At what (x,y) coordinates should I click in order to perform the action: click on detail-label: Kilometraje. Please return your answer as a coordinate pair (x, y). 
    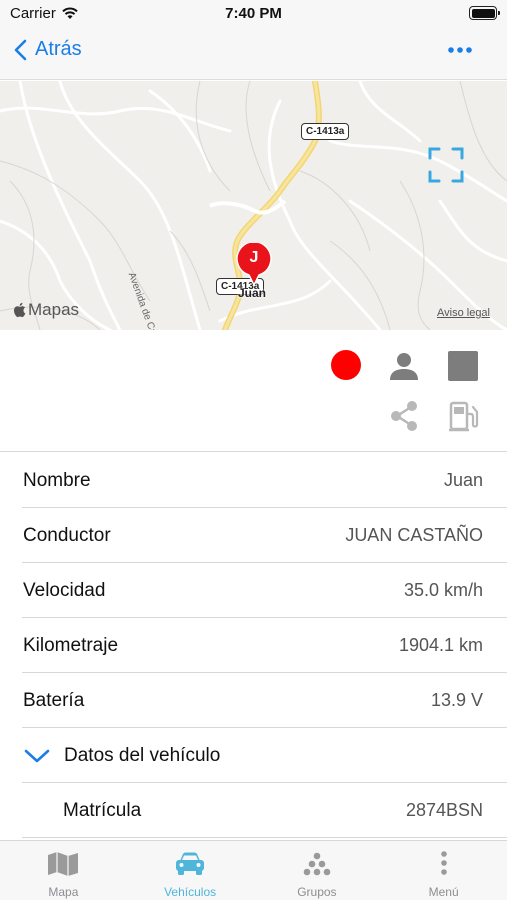
    Looking at the image, I should click on (71, 645).